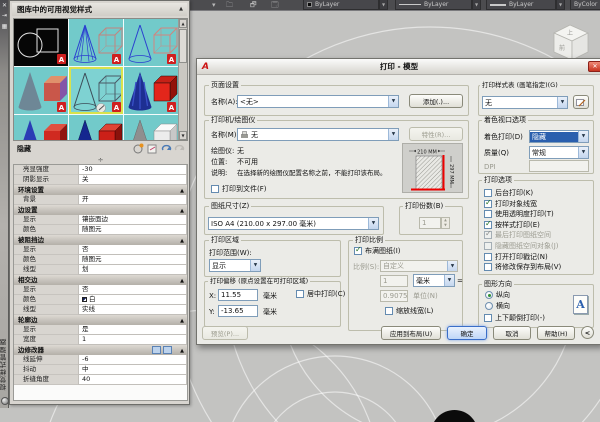 This screenshot has height=422, width=600. What do you see at coordinates (215, 189) in the screenshot?
I see `plot-to-file-checkbox` at bounding box center [215, 189].